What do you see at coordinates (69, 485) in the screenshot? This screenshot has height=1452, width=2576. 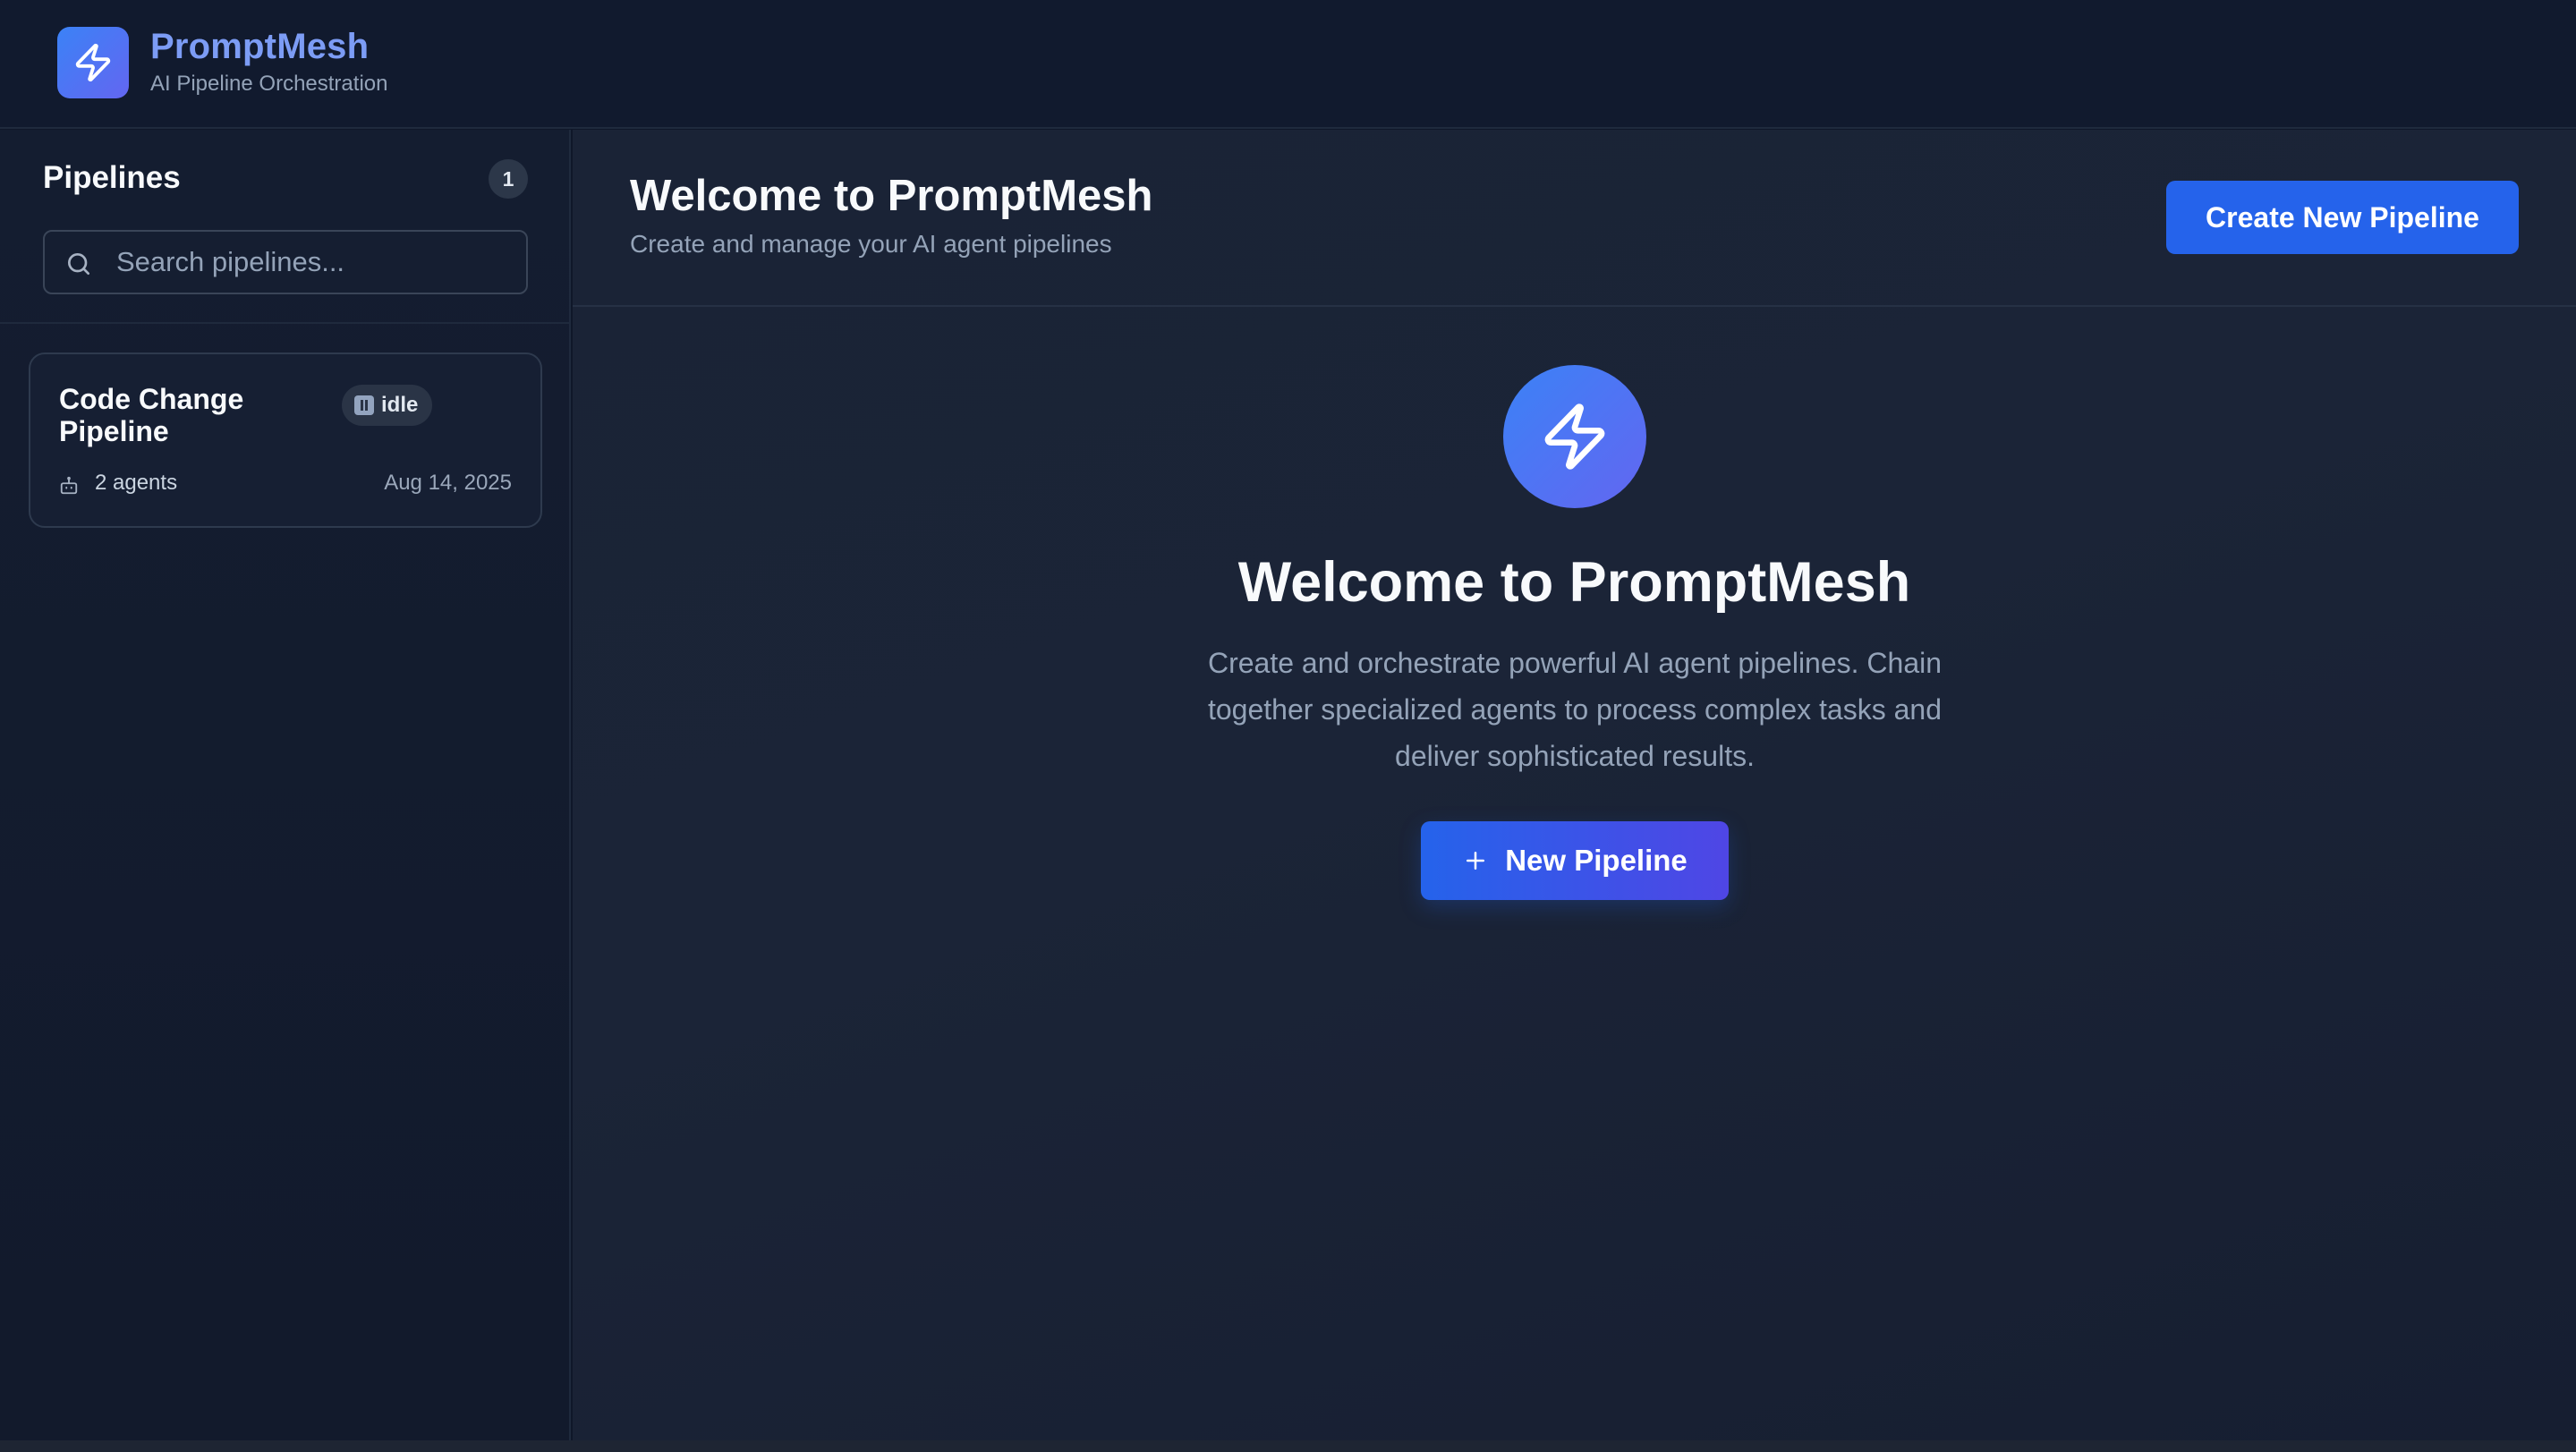 I see `robot-icon` at bounding box center [69, 485].